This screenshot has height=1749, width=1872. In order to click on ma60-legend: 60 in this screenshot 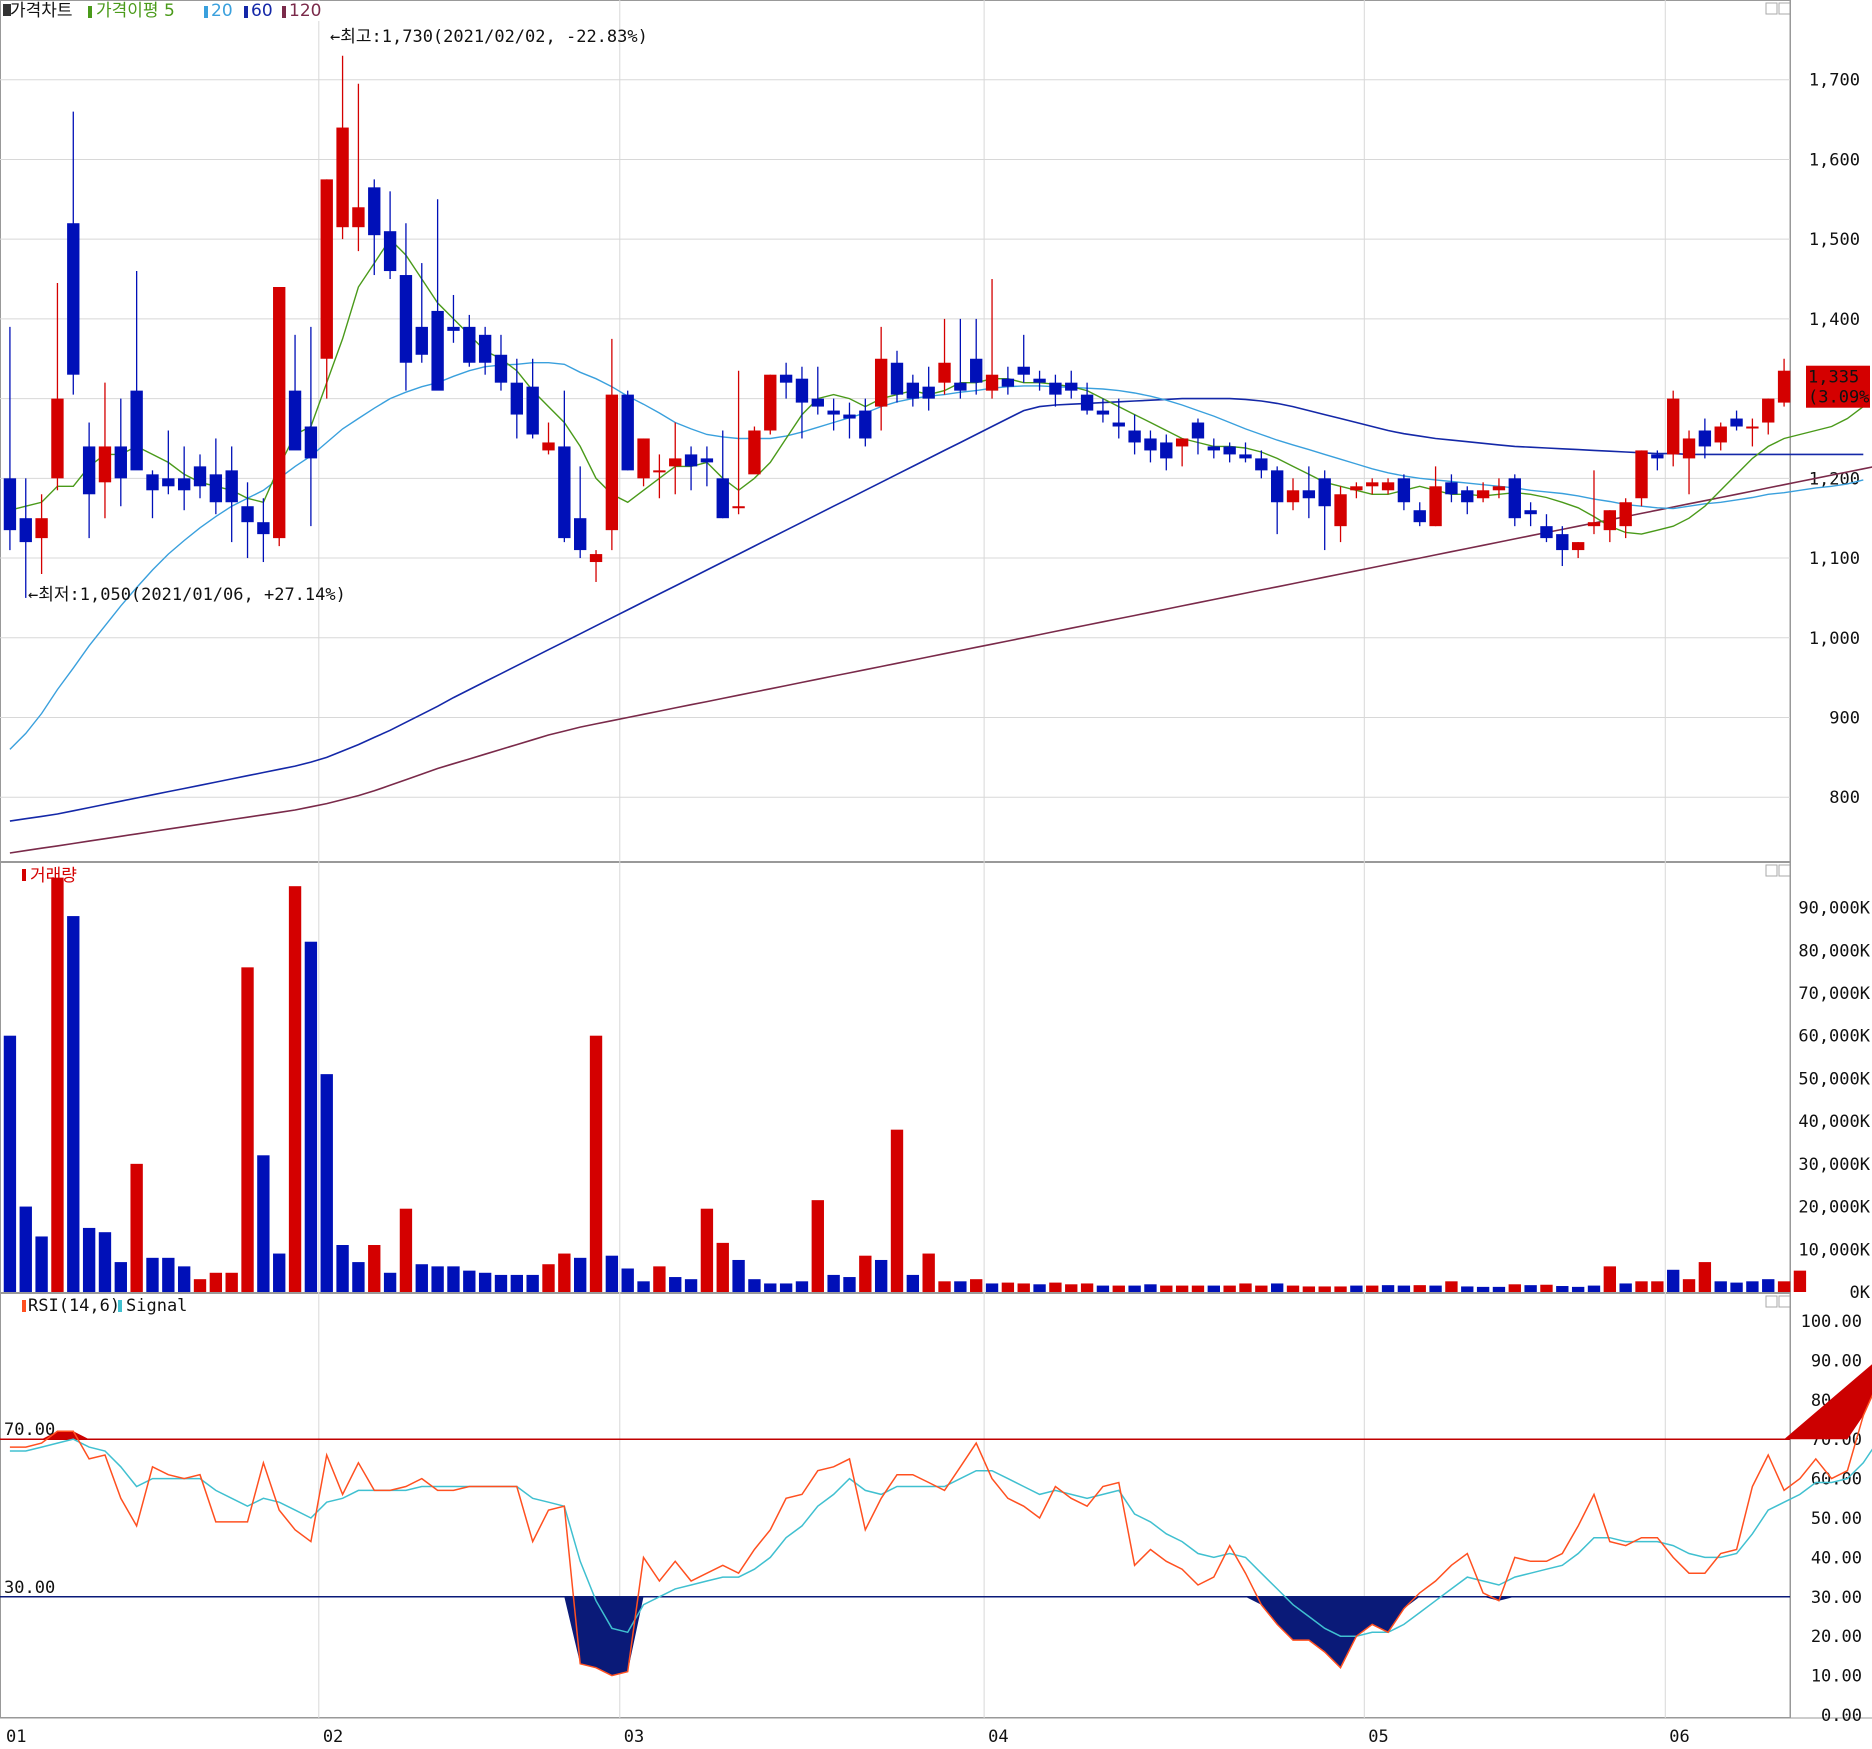, I will do `click(262, 11)`.